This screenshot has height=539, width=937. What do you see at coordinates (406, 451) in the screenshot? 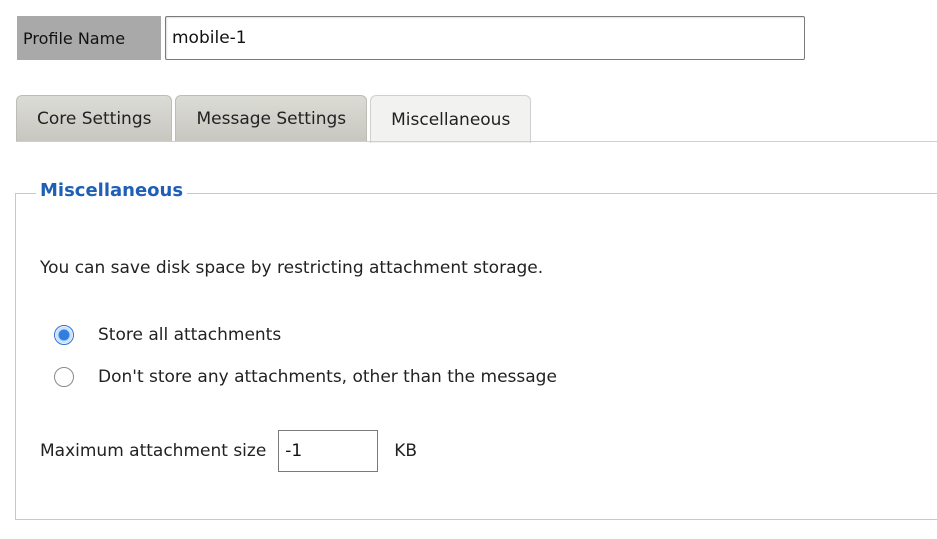
I see `max-size-unit: KB` at bounding box center [406, 451].